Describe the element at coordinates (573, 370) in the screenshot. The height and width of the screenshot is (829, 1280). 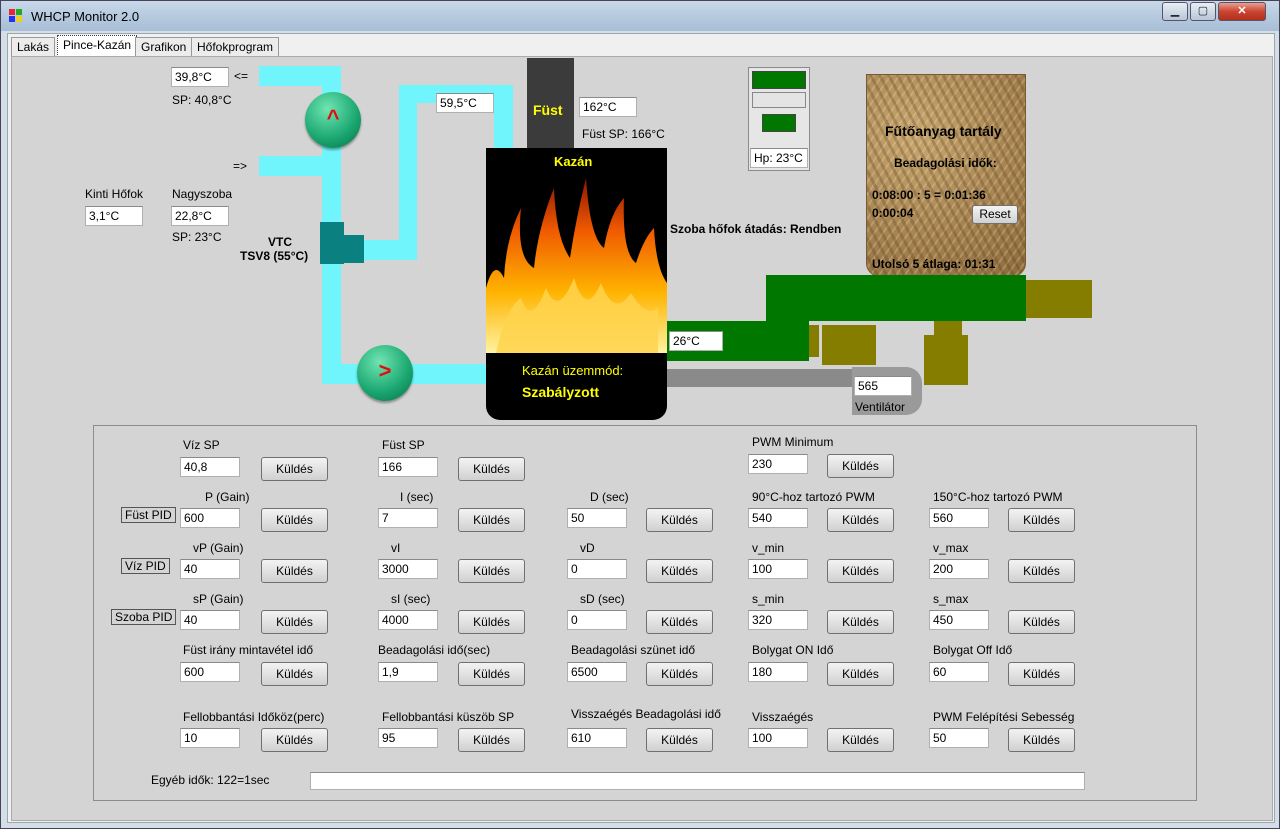
I see `boiler-mode-label: Kazán üzemmód:` at that location.